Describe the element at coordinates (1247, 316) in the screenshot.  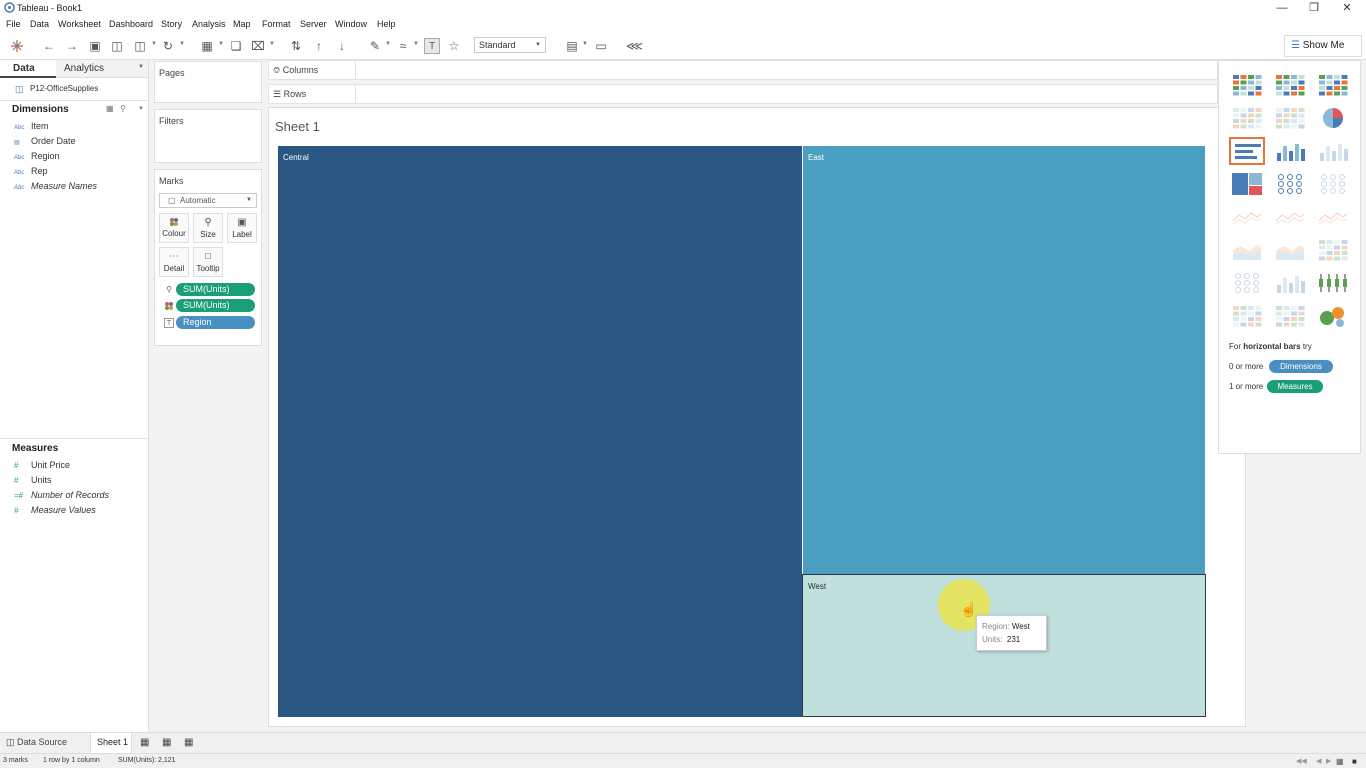
I see `chart-type-gantt-chart-icon` at that location.